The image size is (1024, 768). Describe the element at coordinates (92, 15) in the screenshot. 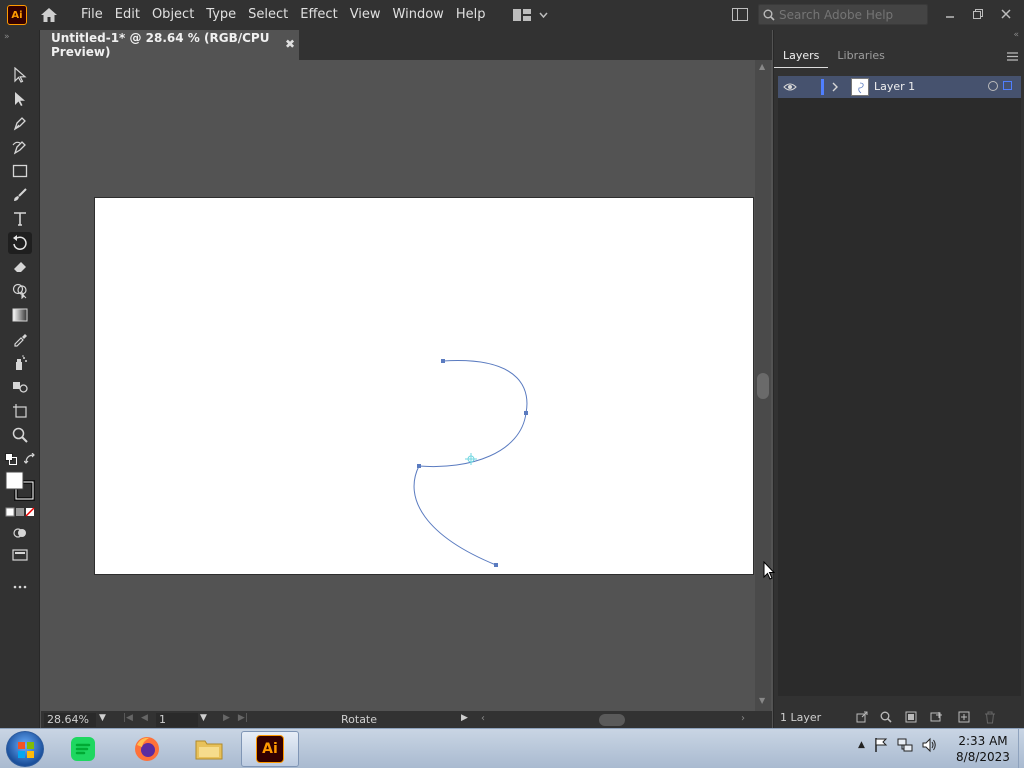

I see `menu-file: File` at that location.